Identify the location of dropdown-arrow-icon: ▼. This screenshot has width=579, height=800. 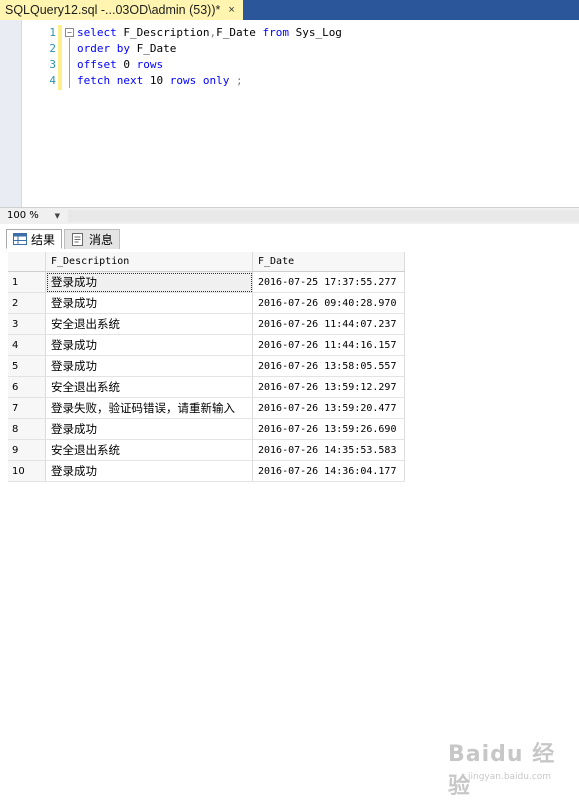
(57, 215).